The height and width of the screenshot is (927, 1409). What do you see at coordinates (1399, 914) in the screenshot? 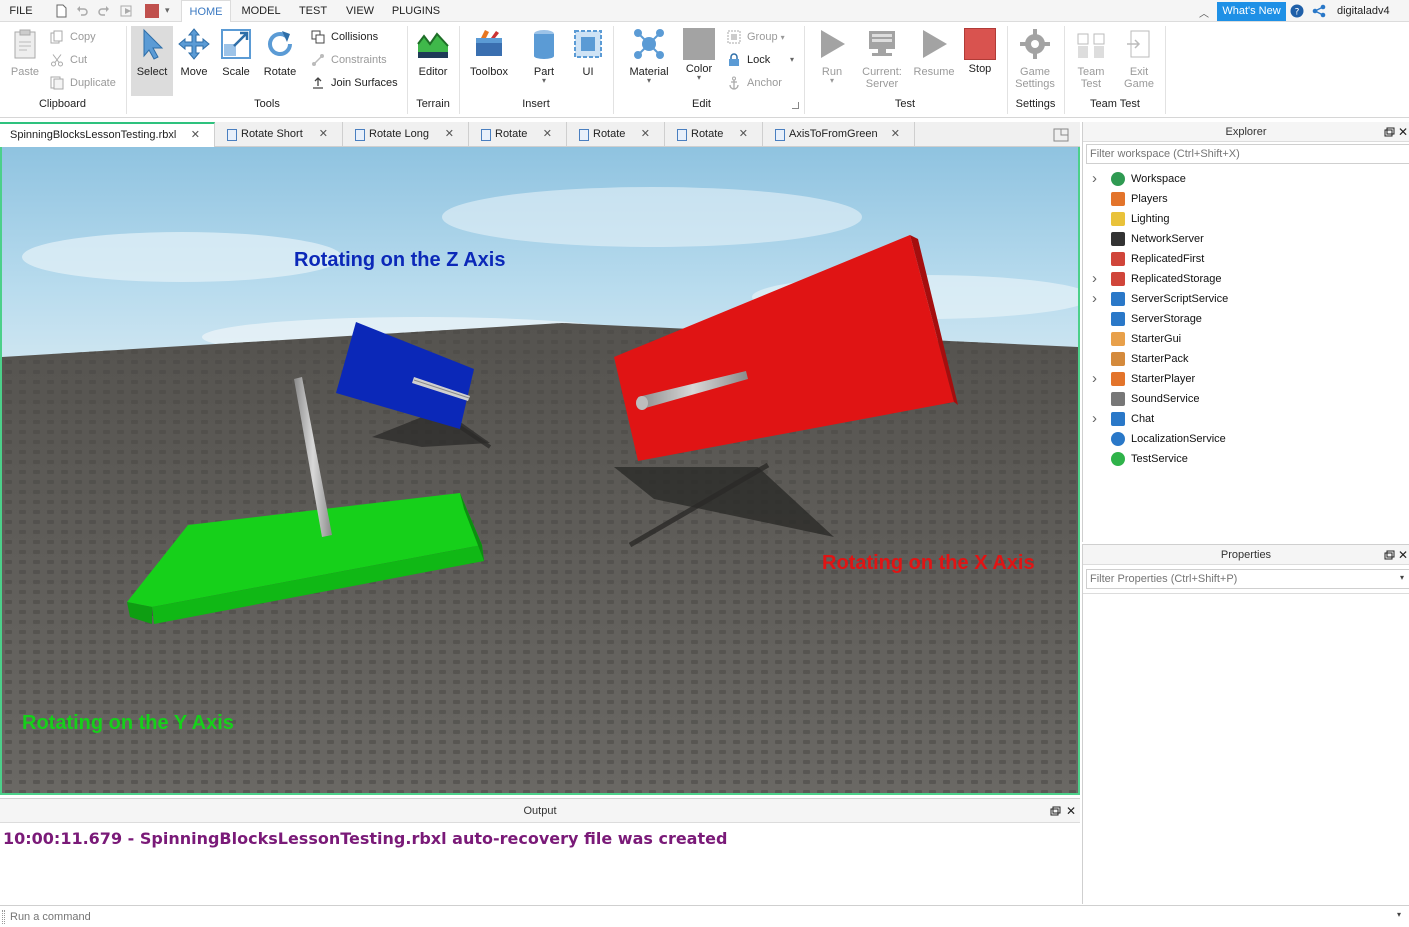
I see `command-dropdown-icon: ▾` at bounding box center [1399, 914].